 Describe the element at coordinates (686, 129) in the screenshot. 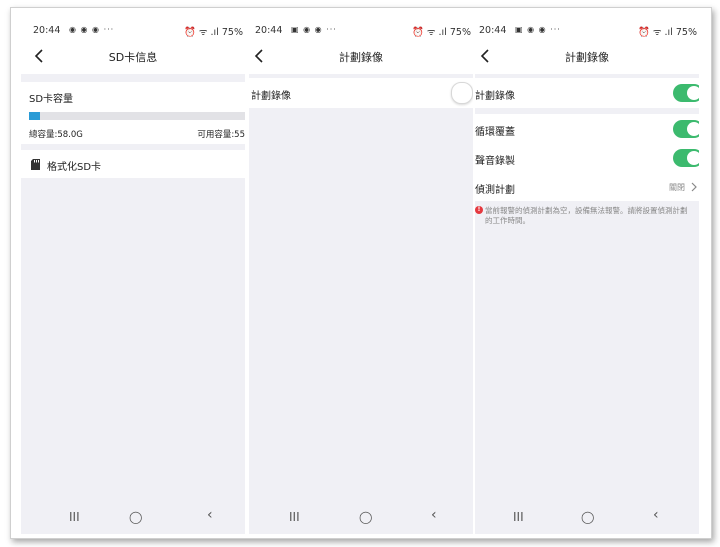

I see `loop-overwrite-toggle` at that location.